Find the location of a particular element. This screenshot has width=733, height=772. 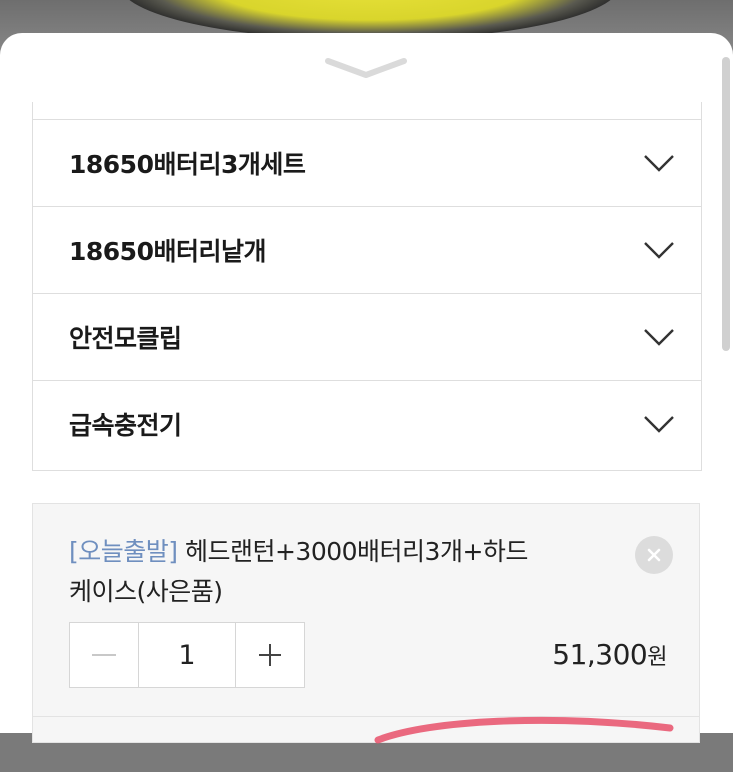

shipping-tag: [오늘출발] is located at coordinates (123, 551).